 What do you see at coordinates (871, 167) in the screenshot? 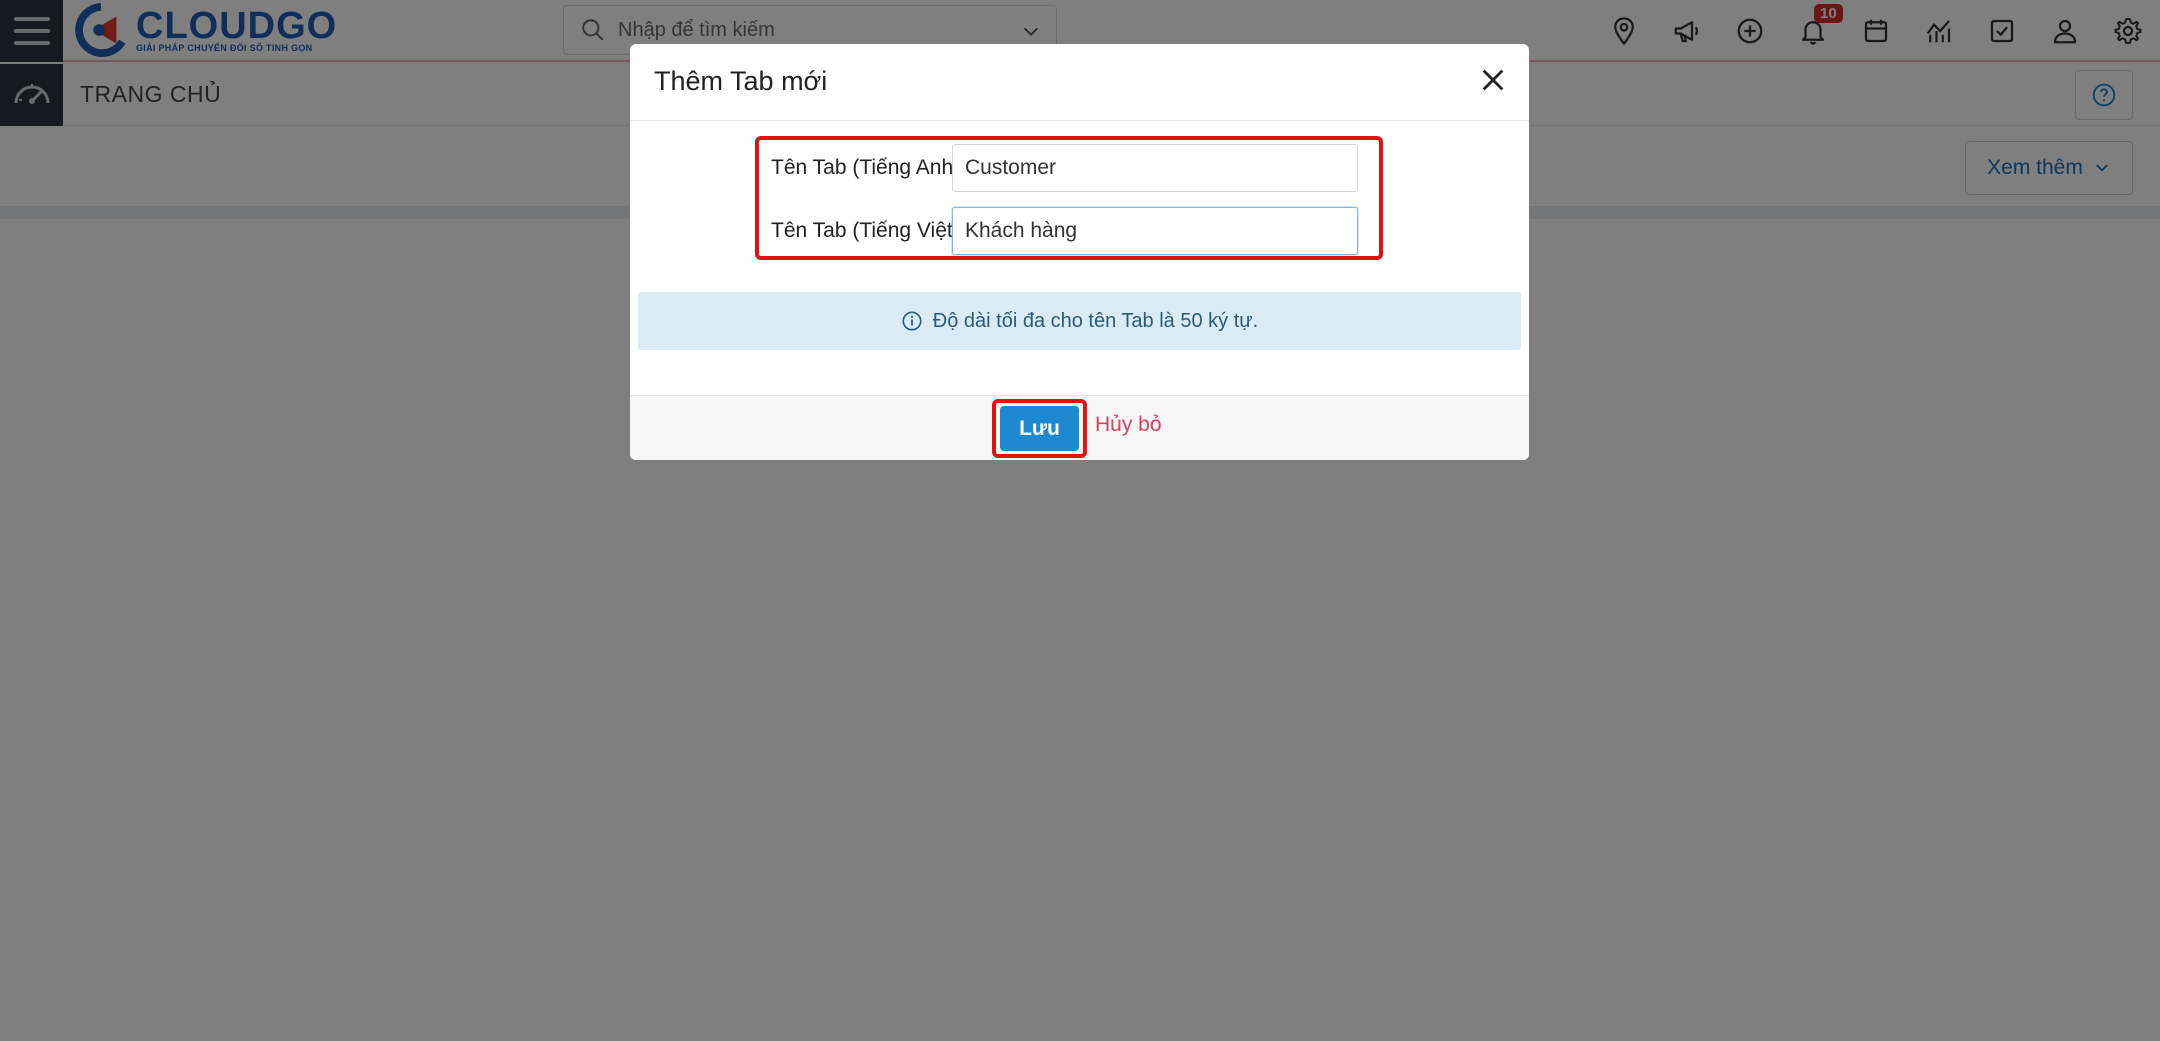
I see `tab-name-en-label: Tên Tab (Tiếng Anh)*` at bounding box center [871, 167].